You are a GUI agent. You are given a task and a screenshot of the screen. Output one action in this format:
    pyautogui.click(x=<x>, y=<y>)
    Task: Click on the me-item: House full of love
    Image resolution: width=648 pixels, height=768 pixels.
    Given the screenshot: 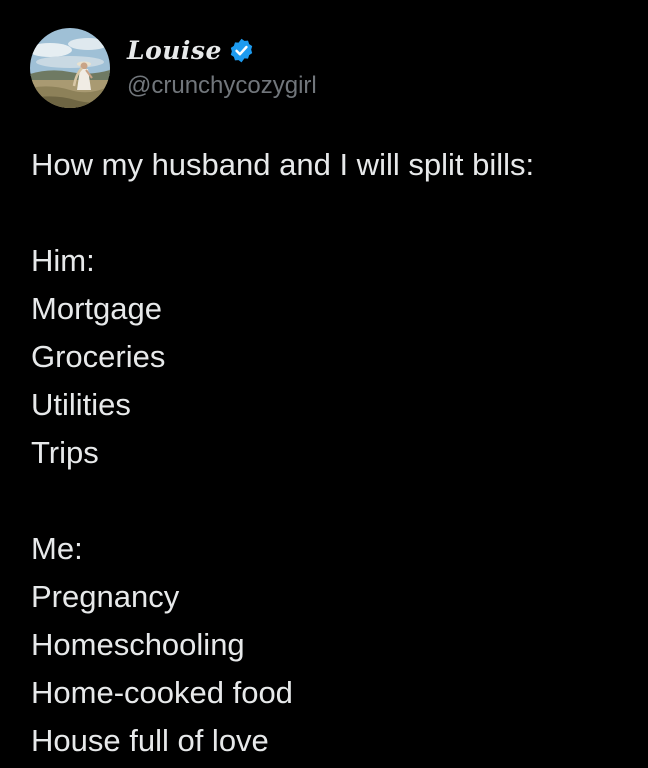 What is the action you would take?
    pyautogui.click(x=150, y=740)
    